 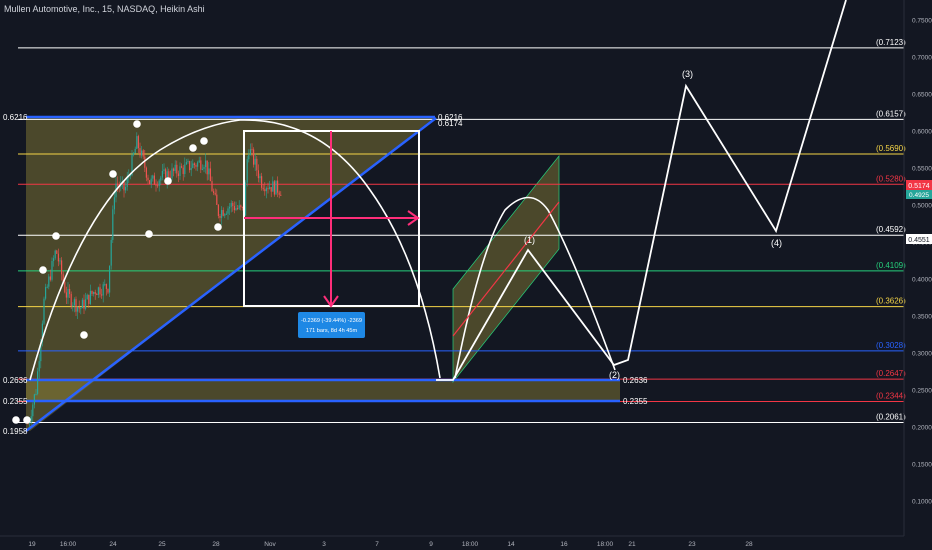 What do you see at coordinates (635, 401) in the screenshot?
I see `target-label: 0.2355` at bounding box center [635, 401].